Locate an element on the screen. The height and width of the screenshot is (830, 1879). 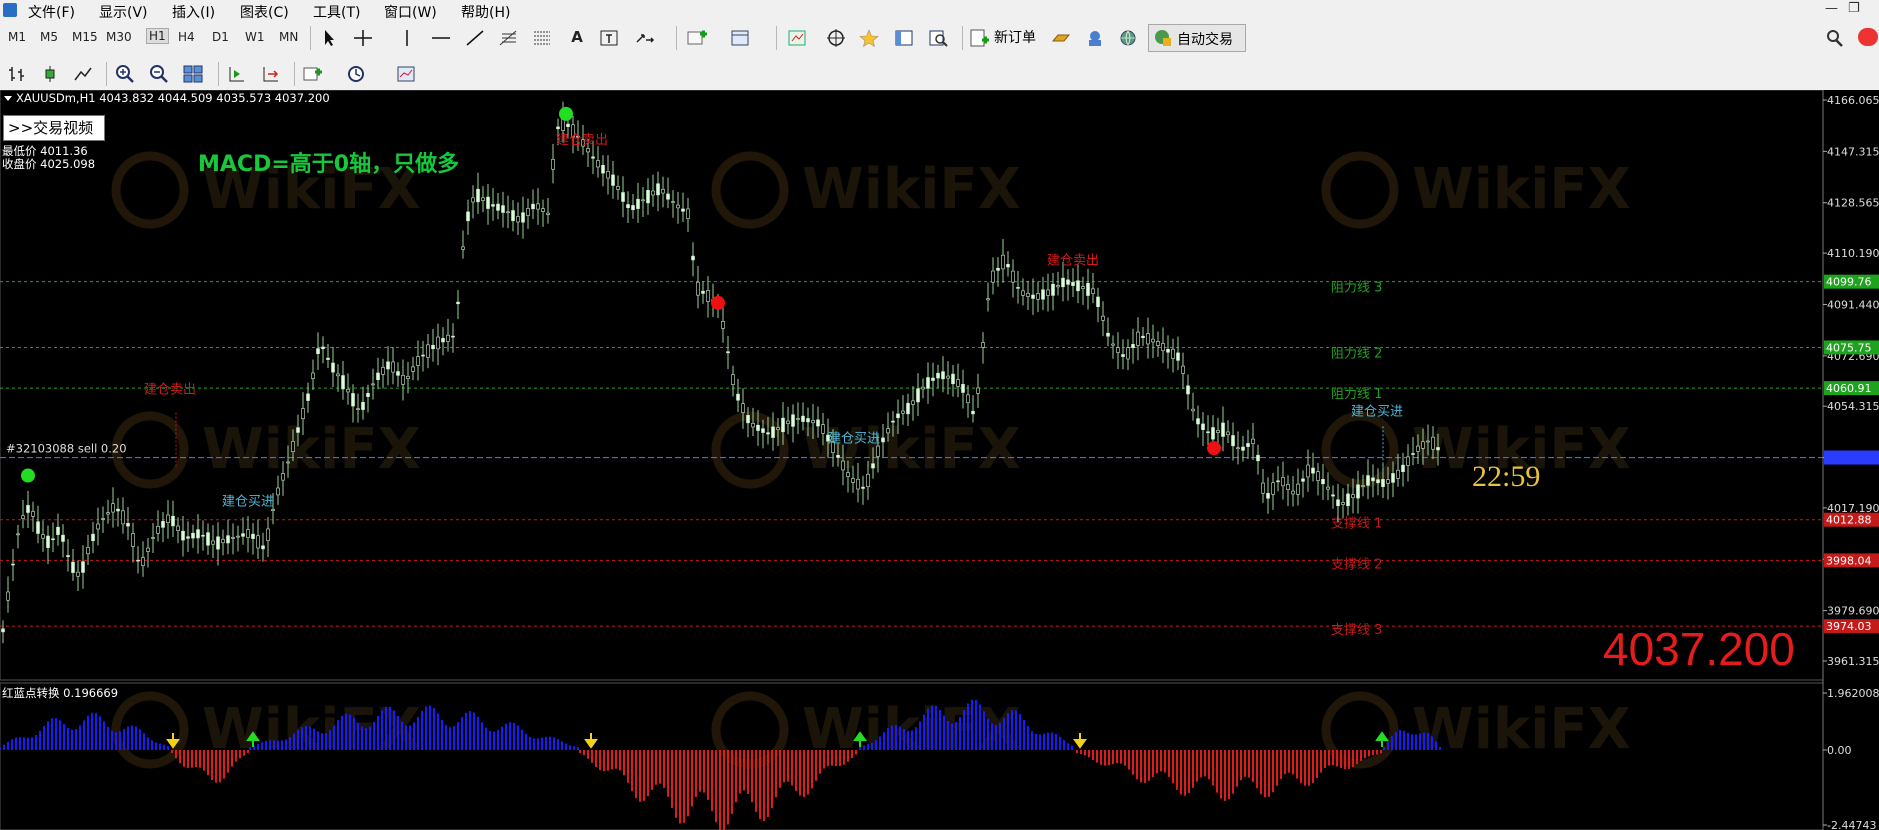
crosshair-icon is located at coordinates (363, 38).